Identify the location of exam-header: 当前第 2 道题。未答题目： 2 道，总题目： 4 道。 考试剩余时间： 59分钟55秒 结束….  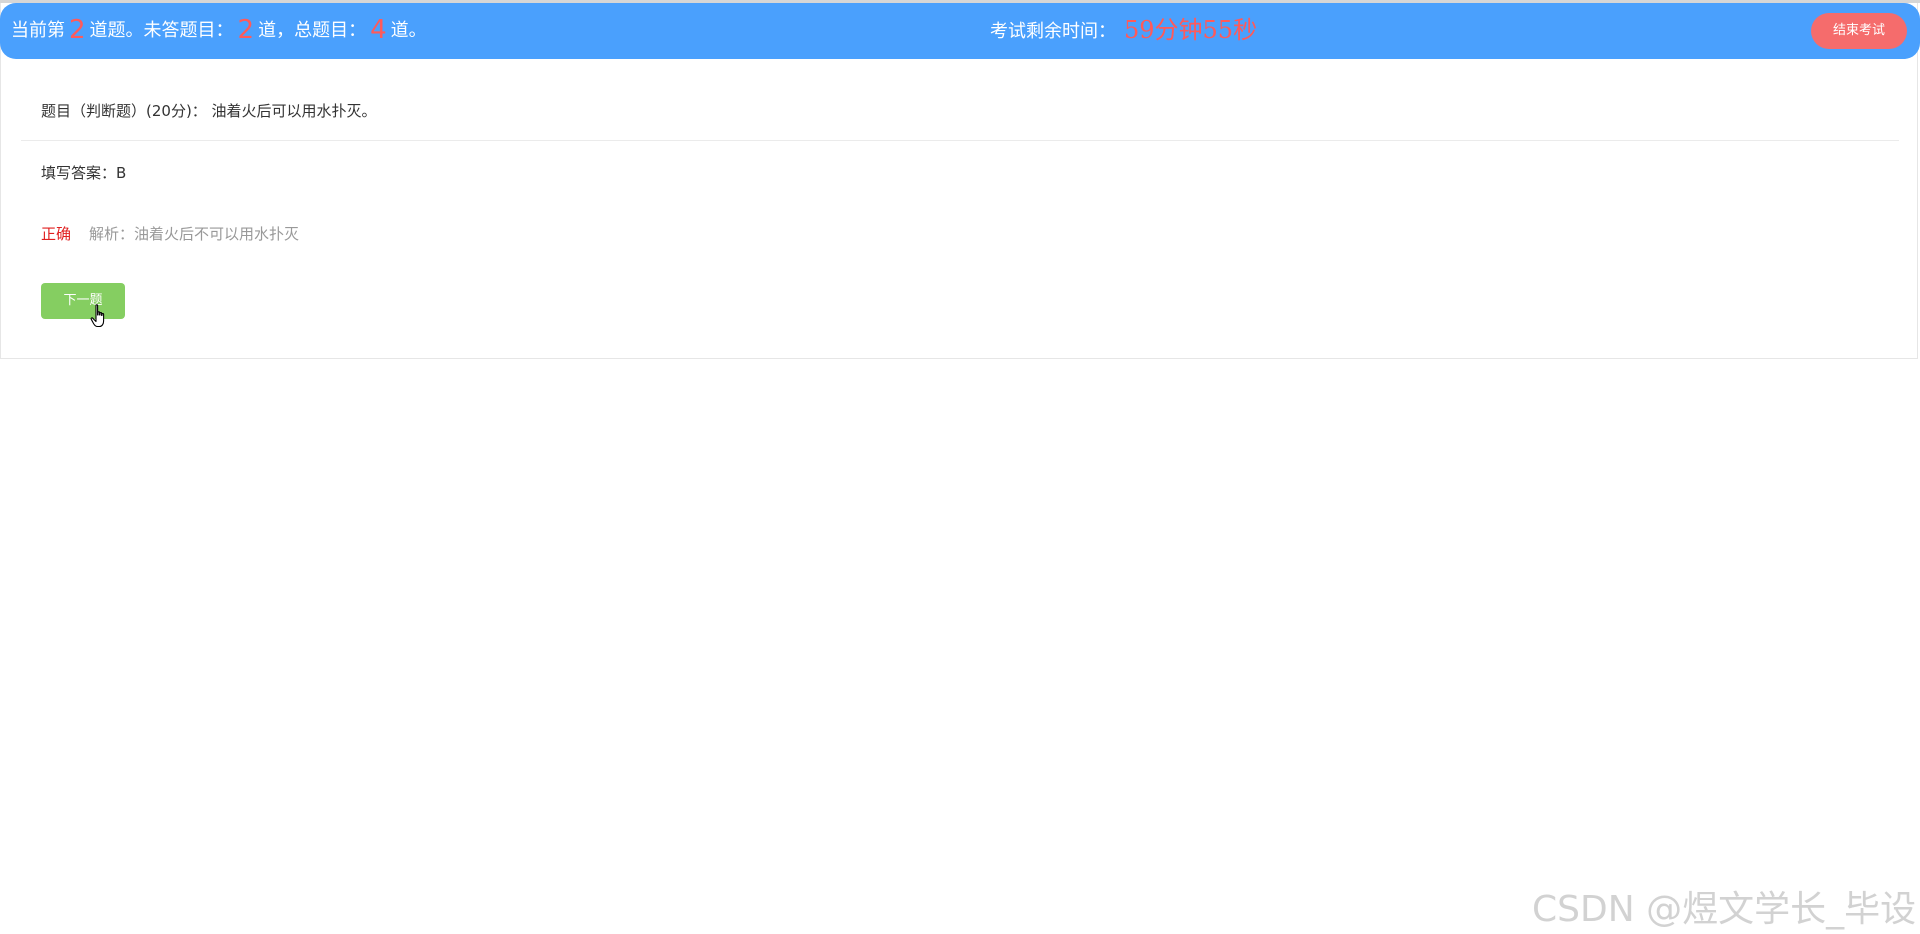
(960, 31).